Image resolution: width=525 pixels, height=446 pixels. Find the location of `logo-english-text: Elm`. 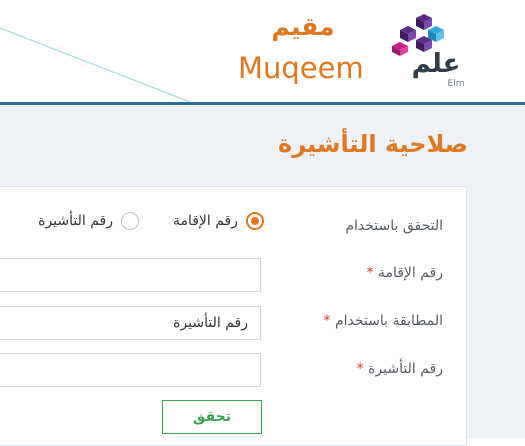

logo-english-text: Elm is located at coordinates (456, 84).